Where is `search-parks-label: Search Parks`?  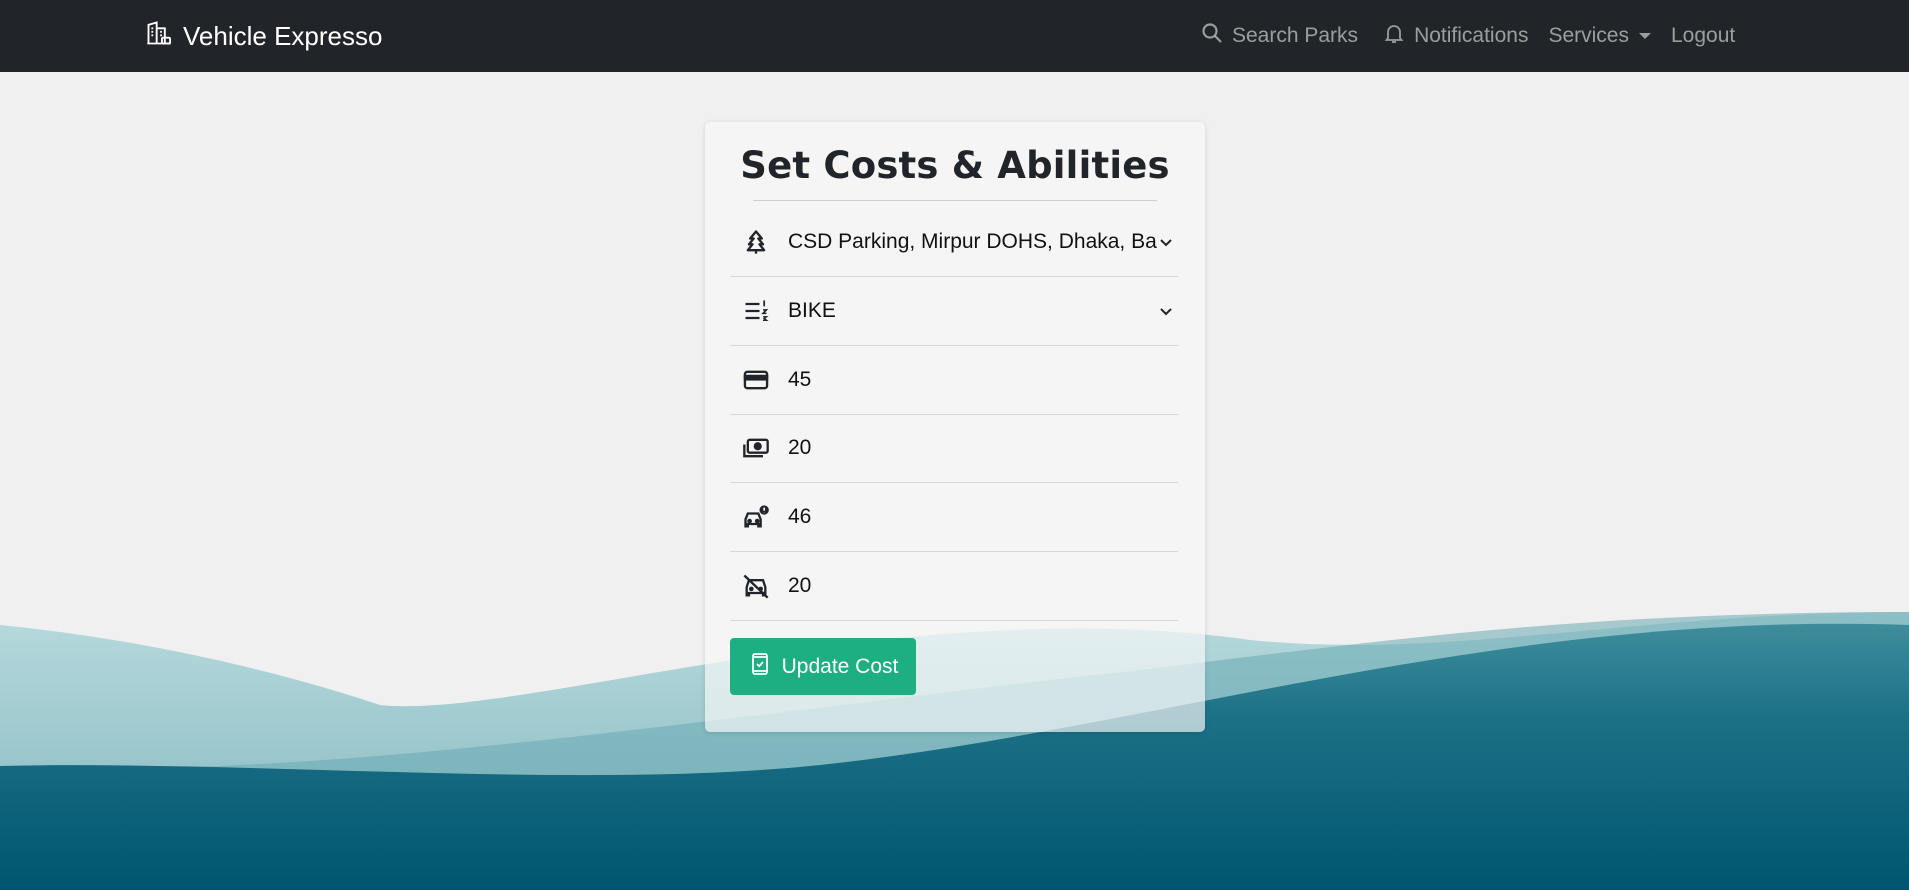 search-parks-label: Search Parks is located at coordinates (1295, 35).